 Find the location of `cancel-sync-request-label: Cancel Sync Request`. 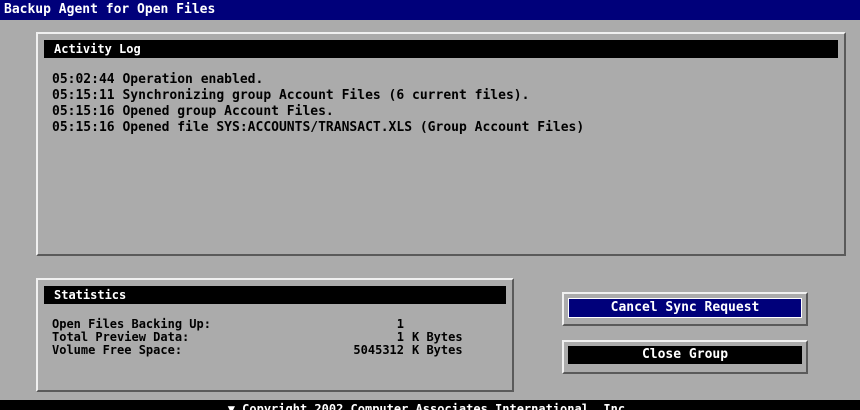

cancel-sync-request-label: Cancel Sync Request is located at coordinates (685, 308).